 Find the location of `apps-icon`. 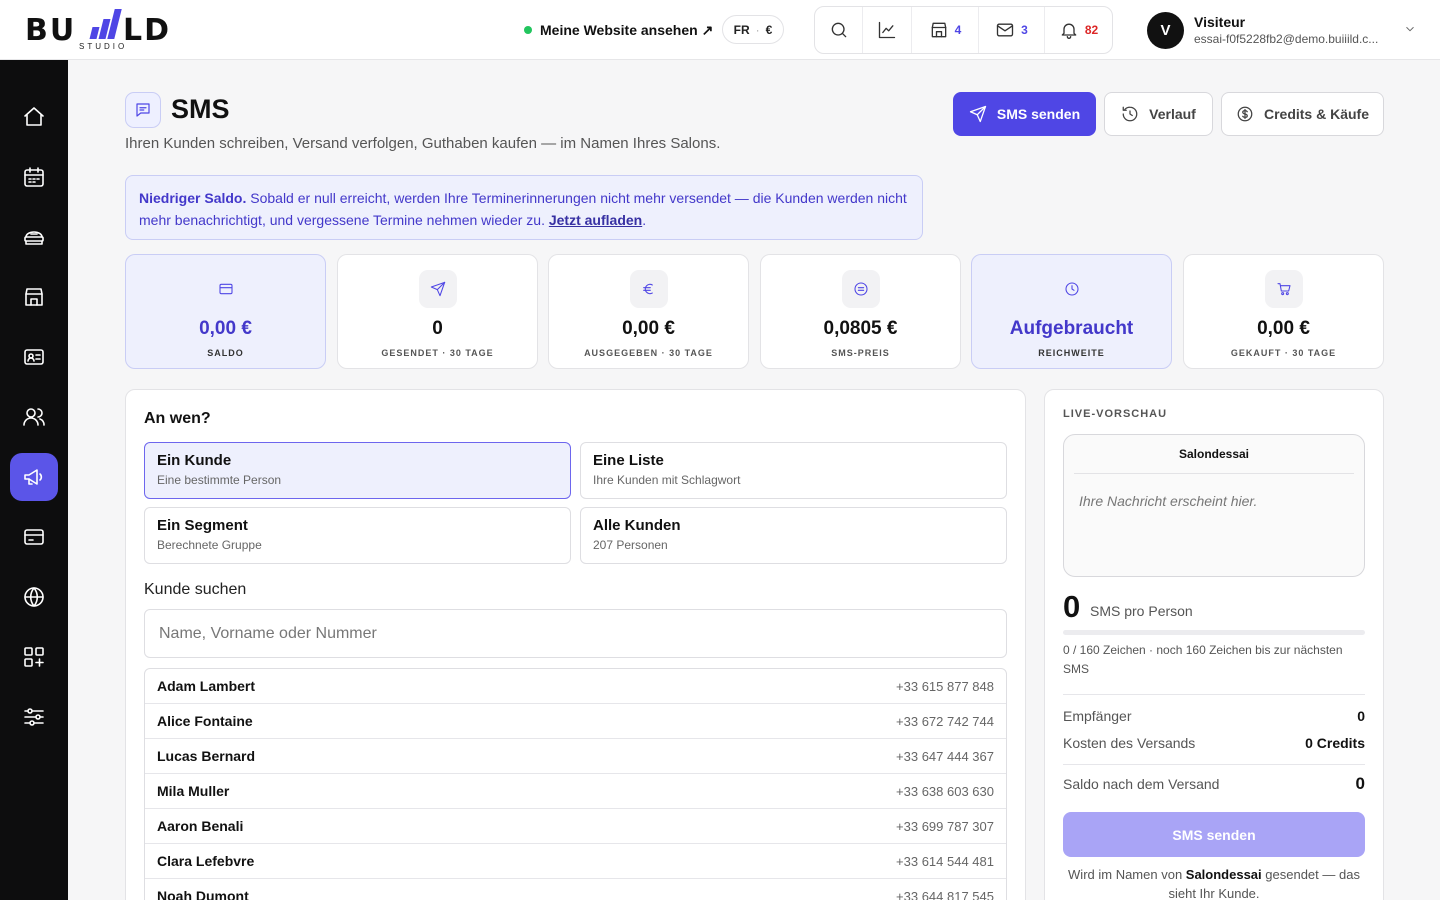

apps-icon is located at coordinates (34, 657).